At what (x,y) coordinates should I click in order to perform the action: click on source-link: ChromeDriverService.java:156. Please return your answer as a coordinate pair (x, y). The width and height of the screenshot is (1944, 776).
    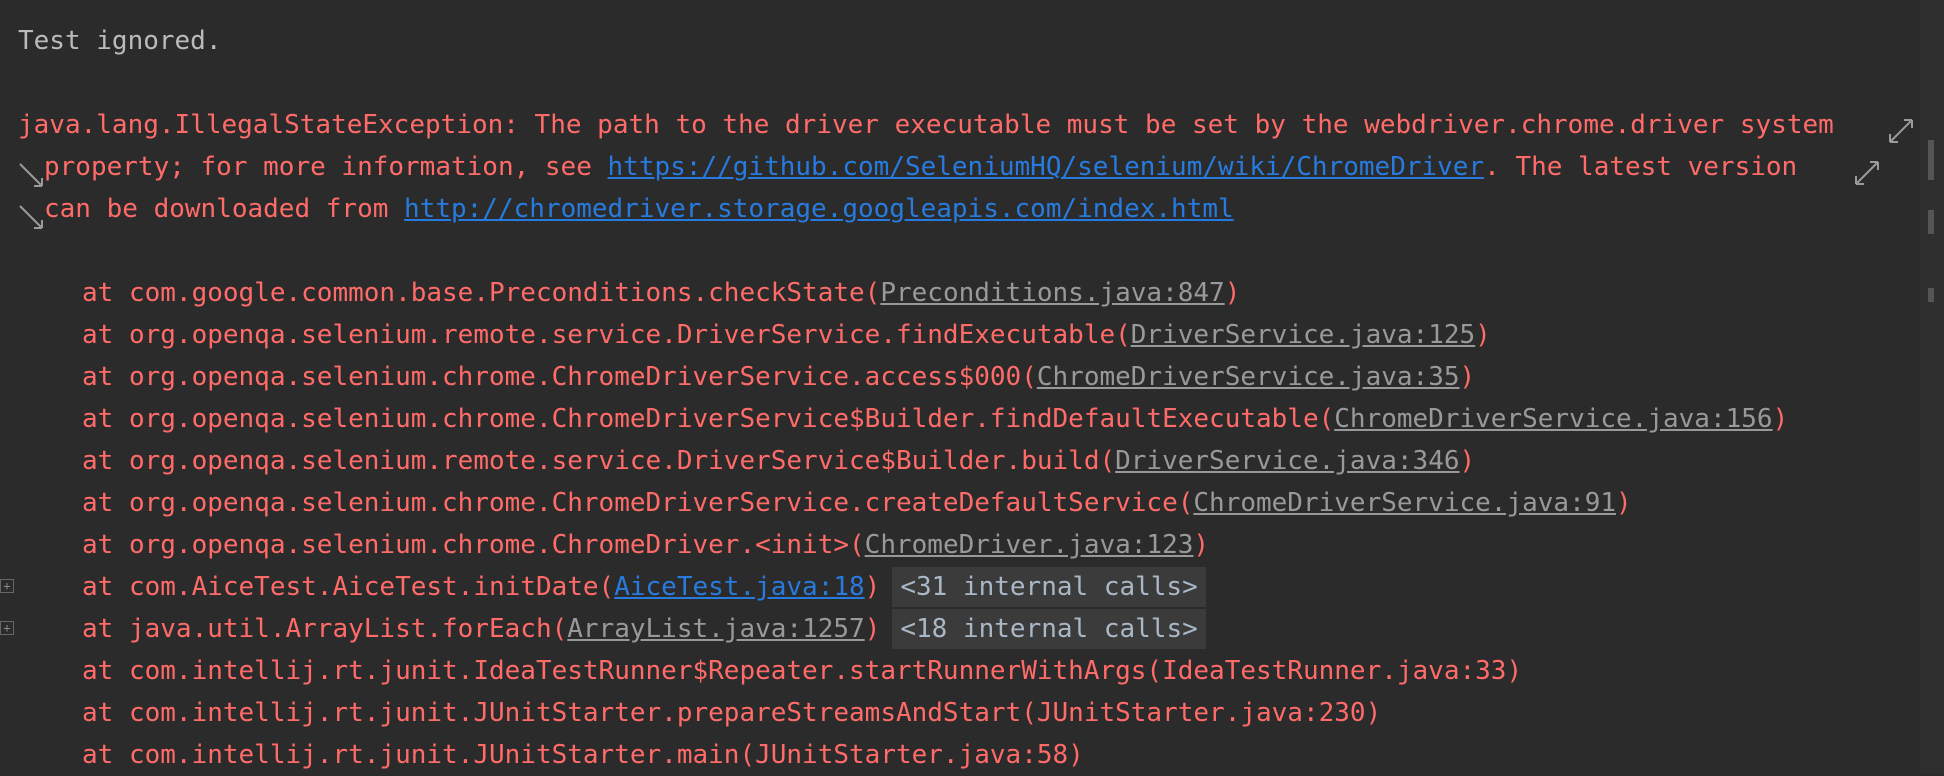
    Looking at the image, I should click on (1553, 419).